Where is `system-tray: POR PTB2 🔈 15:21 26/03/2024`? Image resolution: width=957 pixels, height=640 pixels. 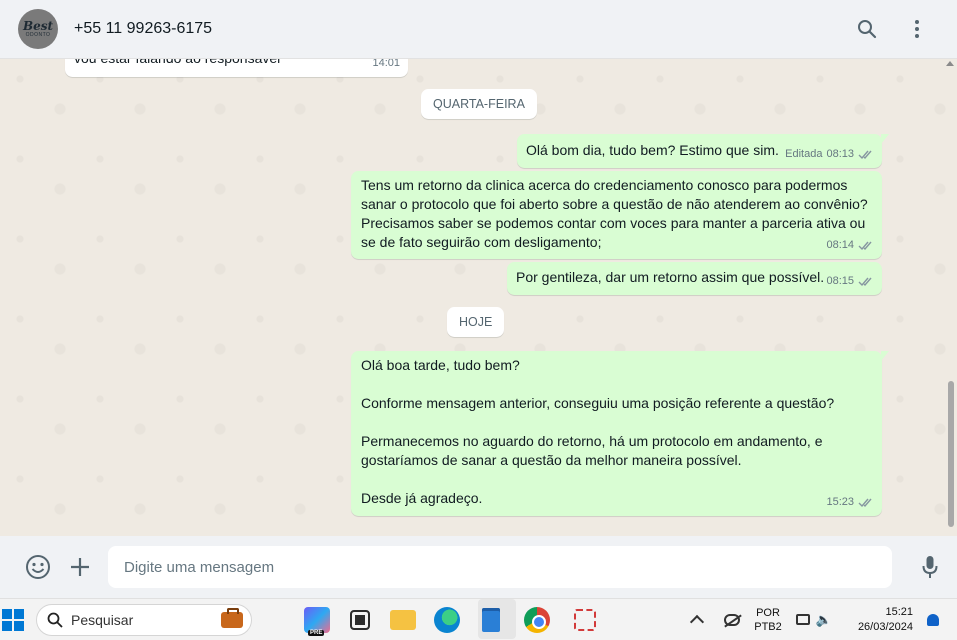
system-tray: POR PTB2 🔈 15:21 26/03/2024 is located at coordinates (823, 620).